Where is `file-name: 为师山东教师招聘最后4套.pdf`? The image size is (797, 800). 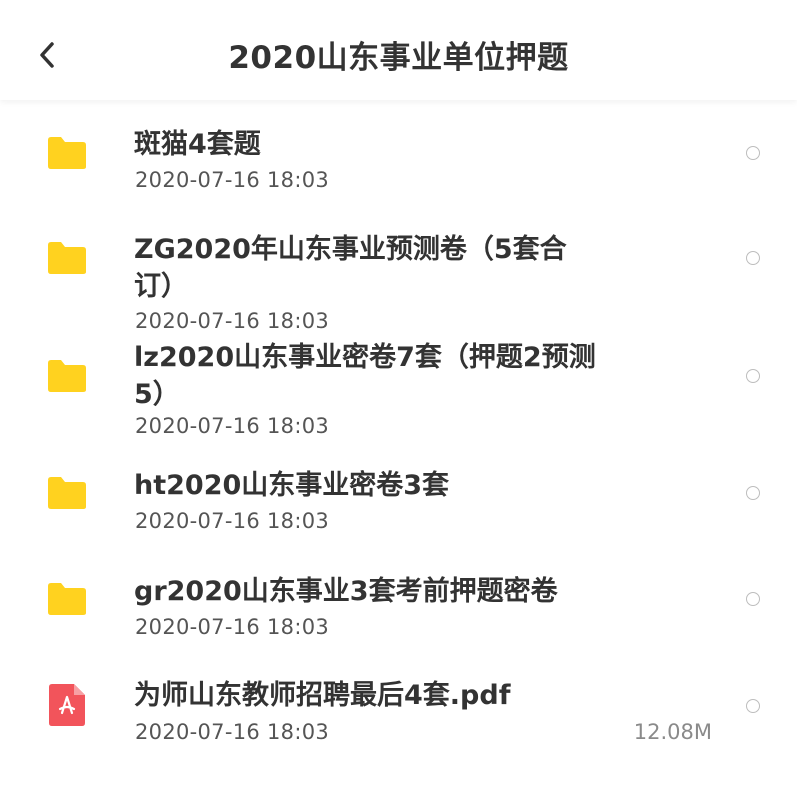
file-name: 为师山东教师招聘最后4套.pdf is located at coordinates (322, 695).